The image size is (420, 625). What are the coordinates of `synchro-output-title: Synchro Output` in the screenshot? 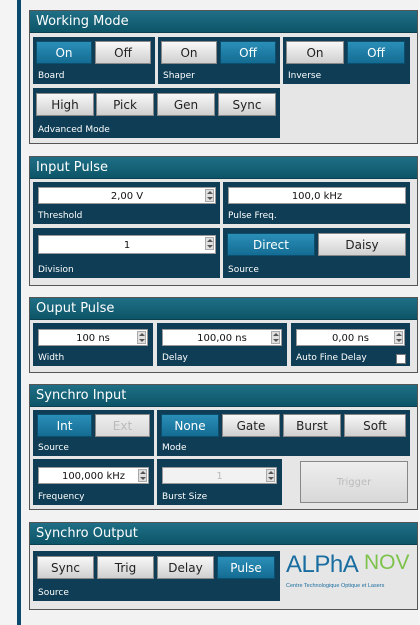 It's located at (223, 534).